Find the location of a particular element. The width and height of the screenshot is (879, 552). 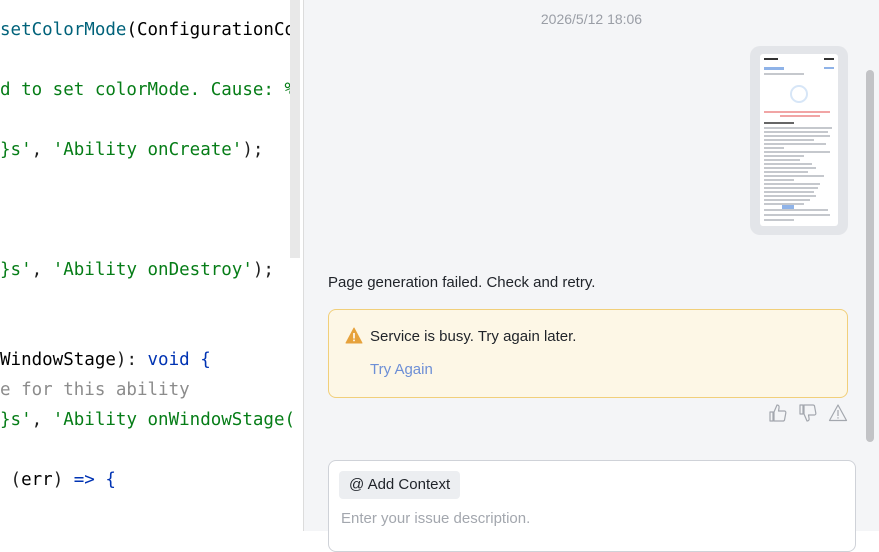

code-line: }s', 'Ability onWindowStage( is located at coordinates (147, 420).